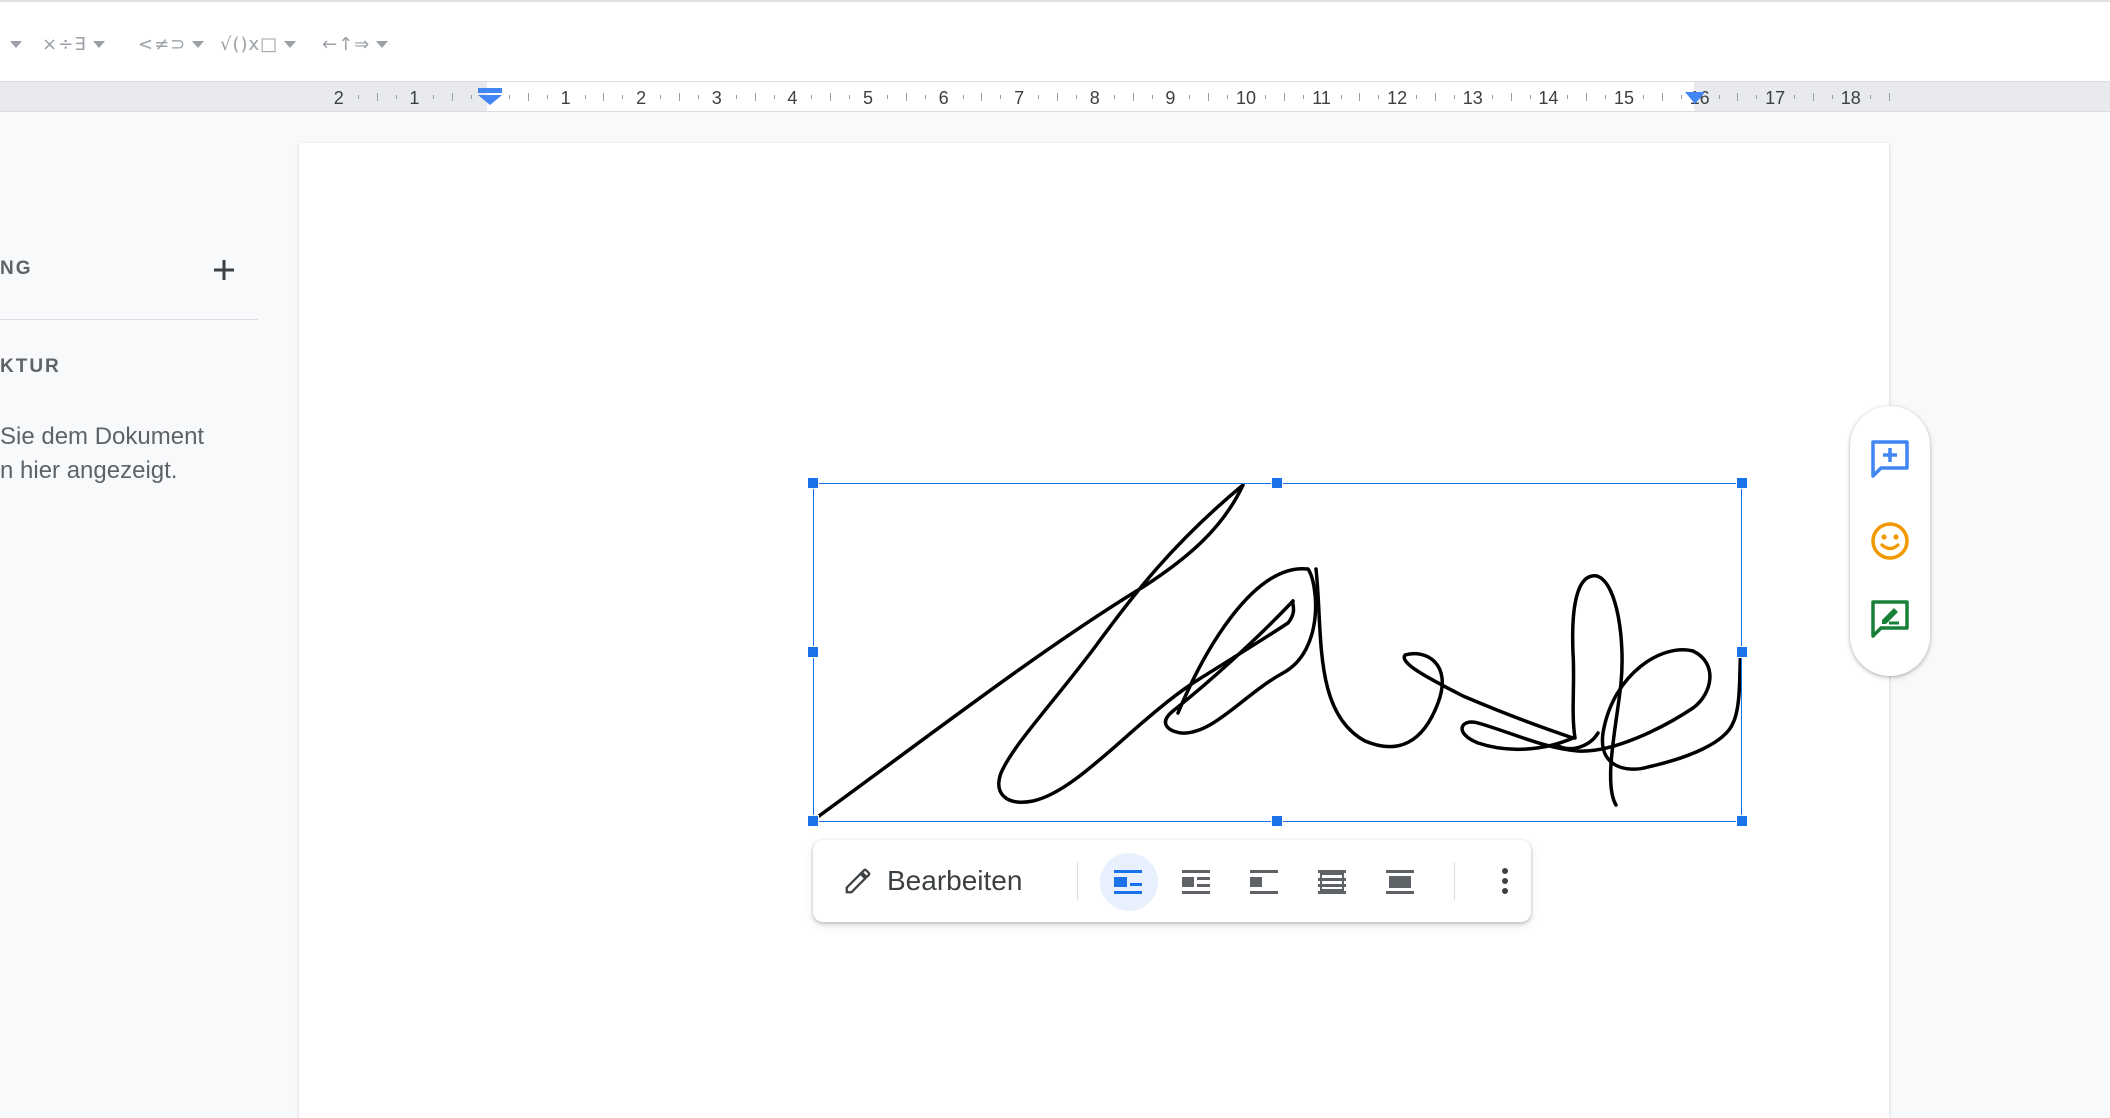 This screenshot has width=2110, height=1118. I want to click on resize-handle-top-right, so click(1742, 483).